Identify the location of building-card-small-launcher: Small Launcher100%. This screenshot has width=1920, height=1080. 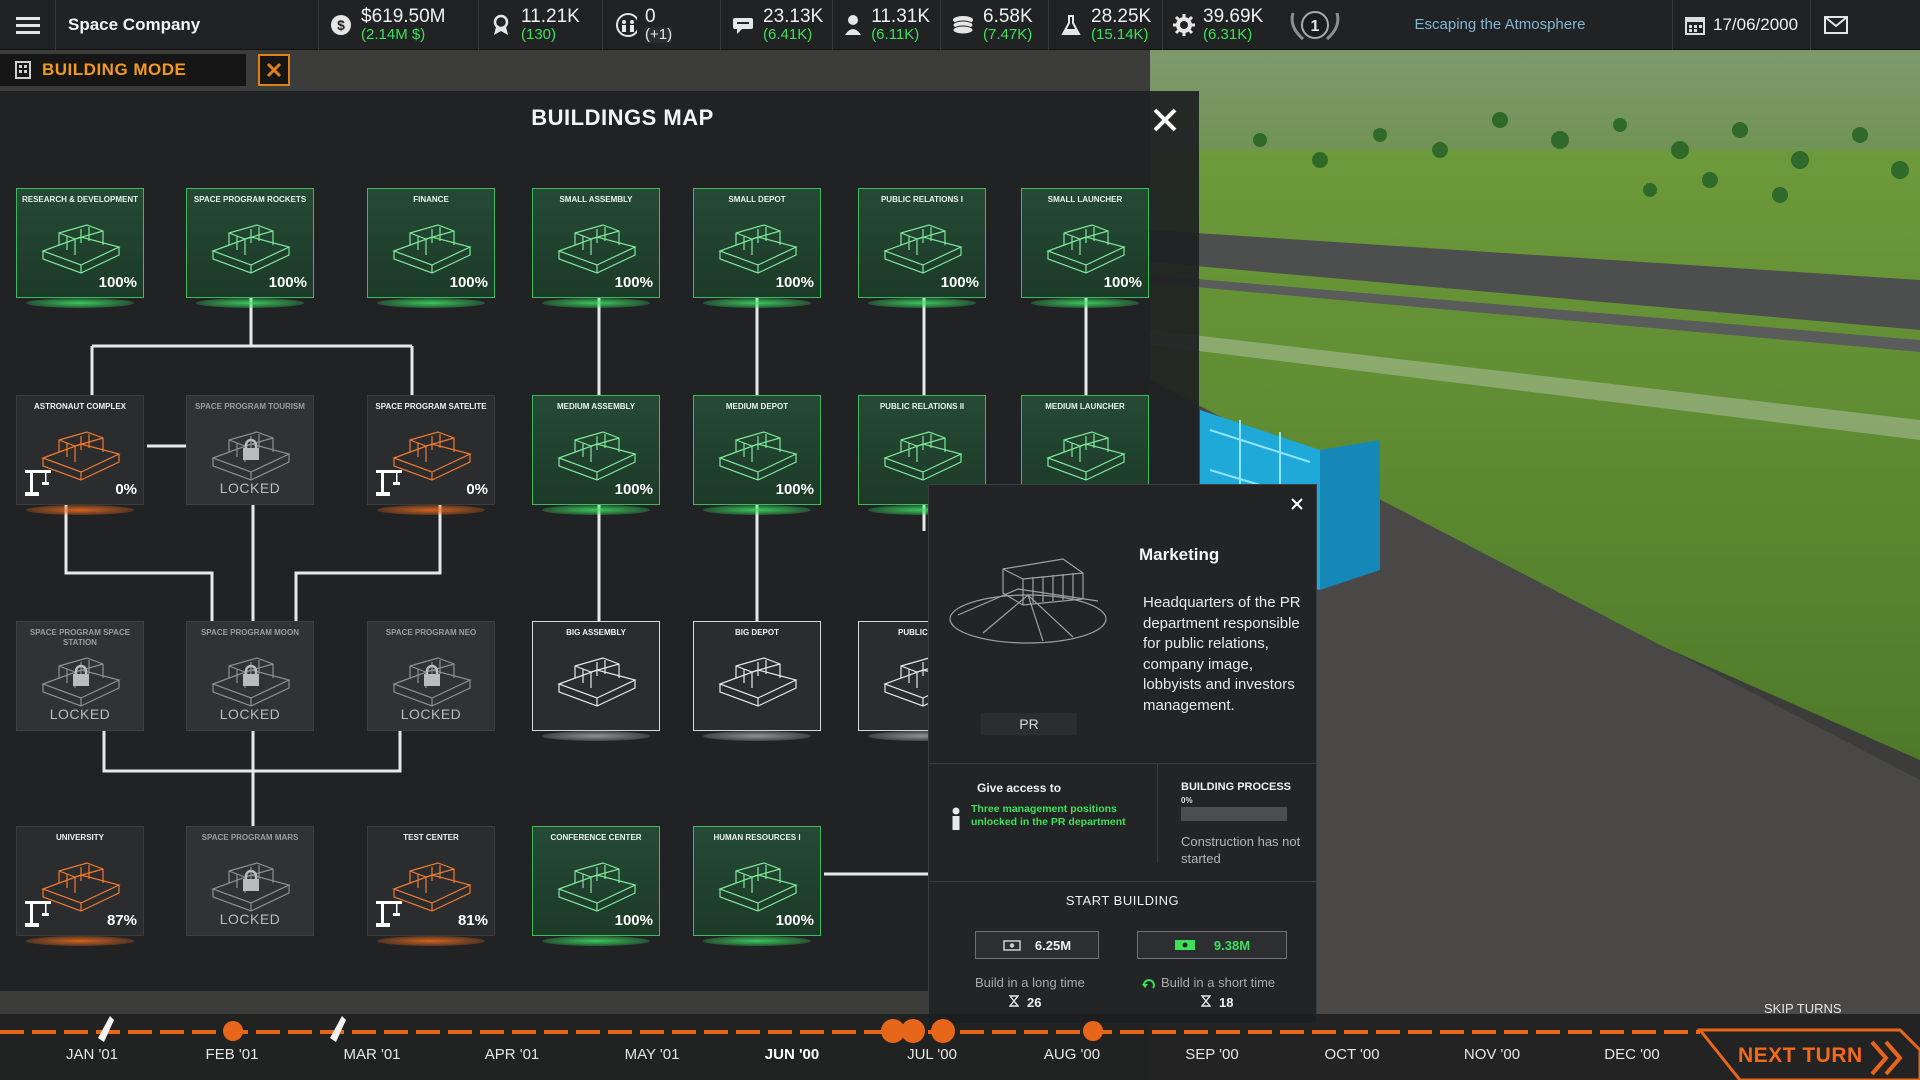
(1085, 243).